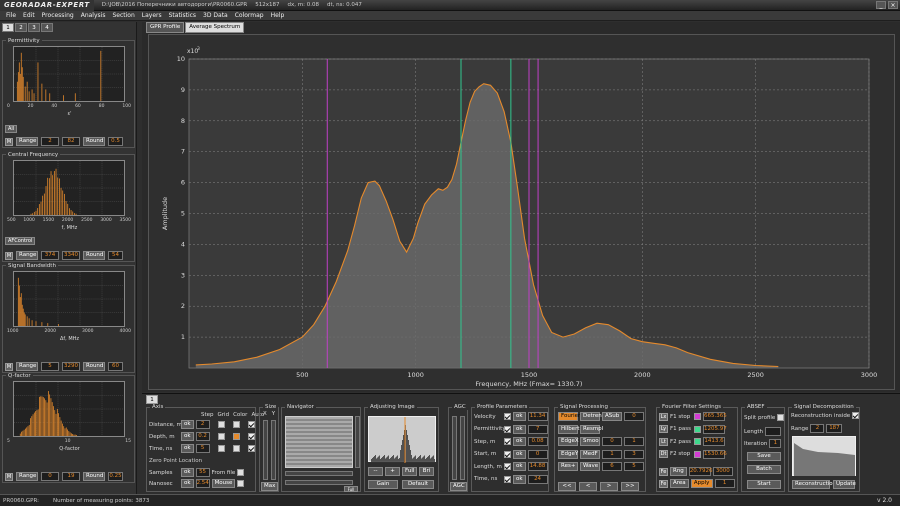 The width and height of the screenshot is (900, 506). Describe the element at coordinates (715, 429) in the screenshot. I see `fourier-value: 1205.97` at that location.